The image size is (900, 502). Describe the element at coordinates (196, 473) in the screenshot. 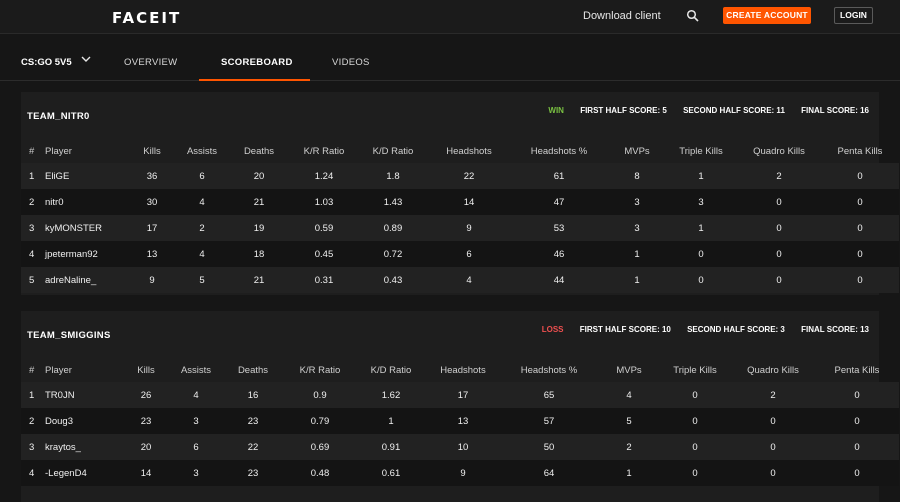

I see `cell-assists: 3` at that location.